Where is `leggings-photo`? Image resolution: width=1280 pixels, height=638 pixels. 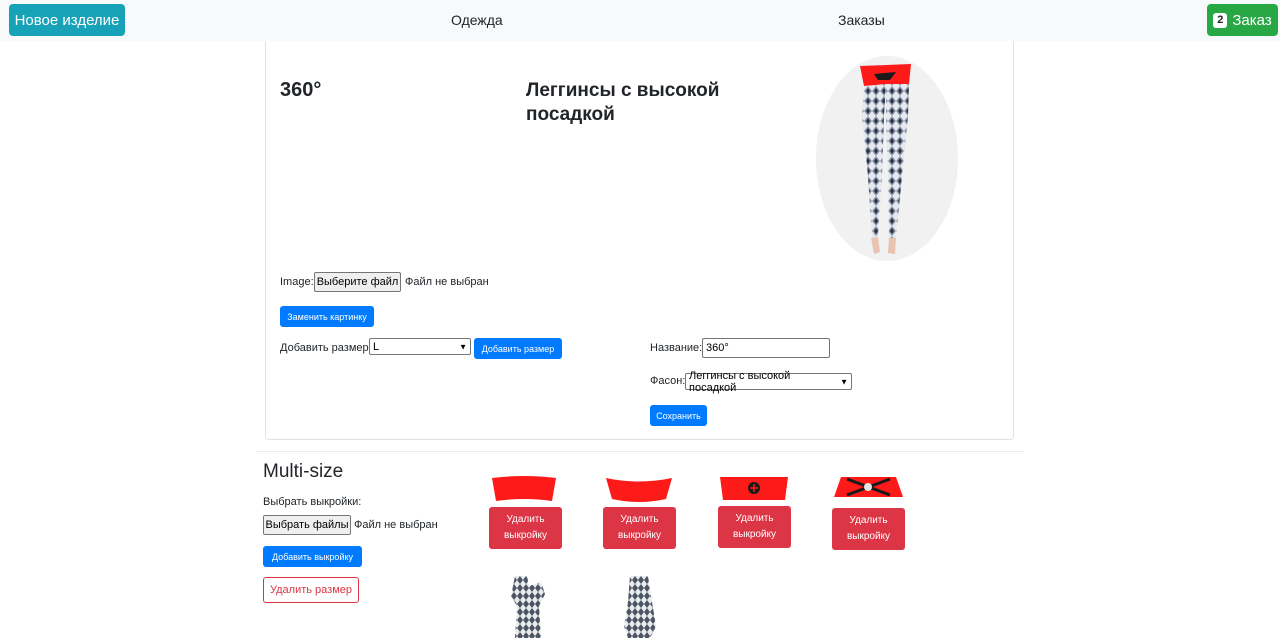
leggings-photo is located at coordinates (887, 158).